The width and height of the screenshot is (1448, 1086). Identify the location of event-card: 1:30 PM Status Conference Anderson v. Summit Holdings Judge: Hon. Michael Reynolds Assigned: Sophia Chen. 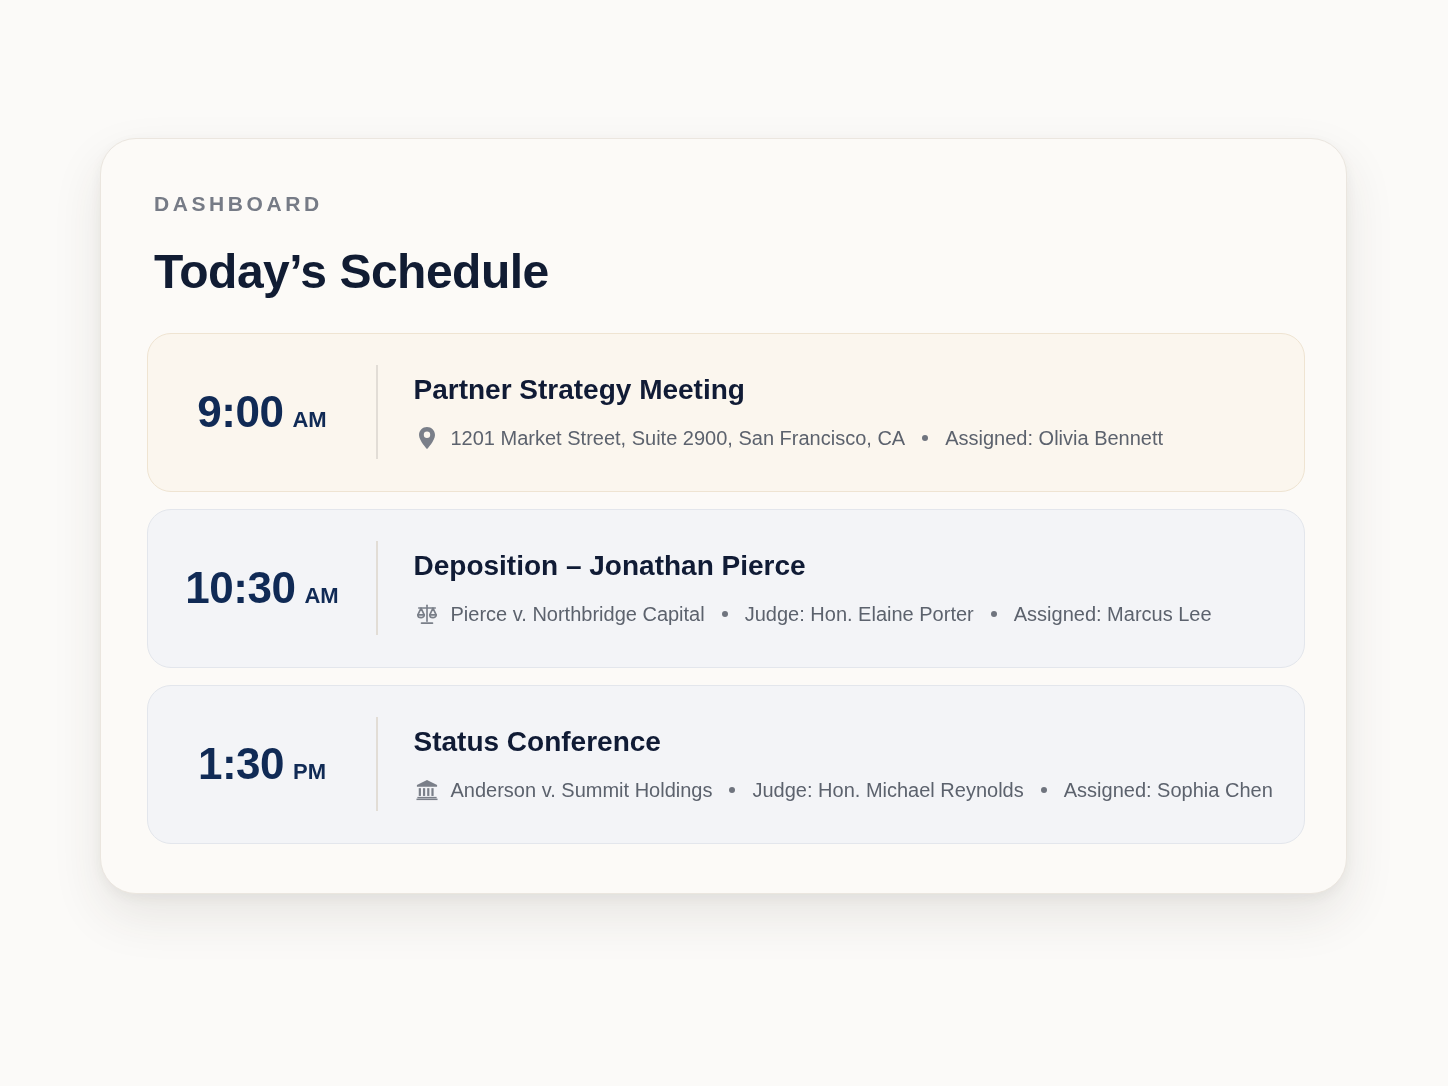
(726, 764).